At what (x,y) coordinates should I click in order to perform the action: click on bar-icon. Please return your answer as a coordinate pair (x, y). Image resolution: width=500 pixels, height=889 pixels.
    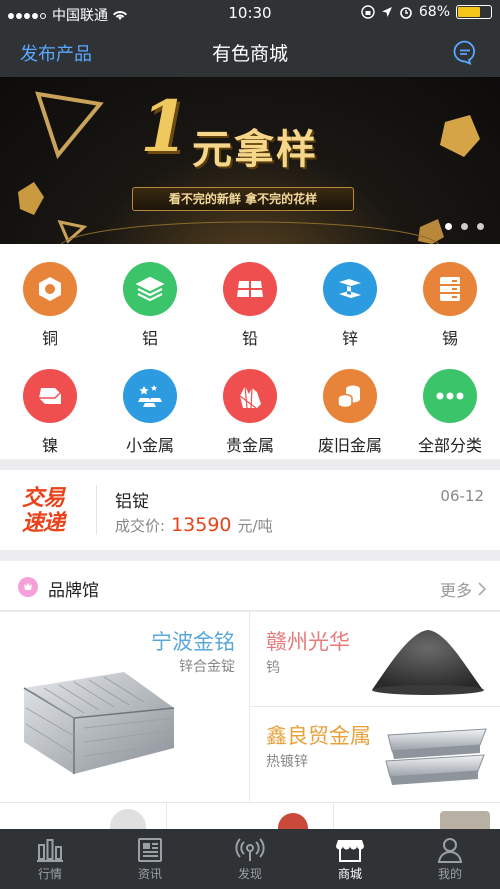
    Looking at the image, I should click on (50, 396).